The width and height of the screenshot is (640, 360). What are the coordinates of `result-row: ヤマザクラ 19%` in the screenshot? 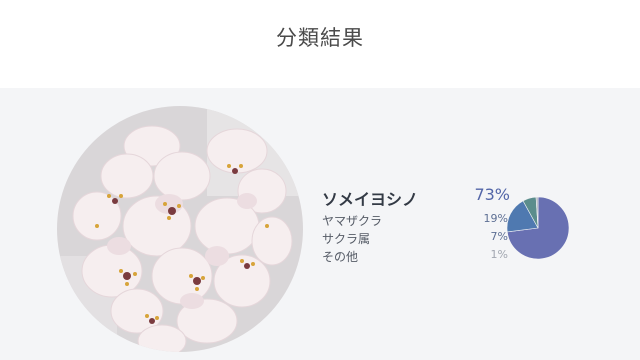 It's located at (422, 221).